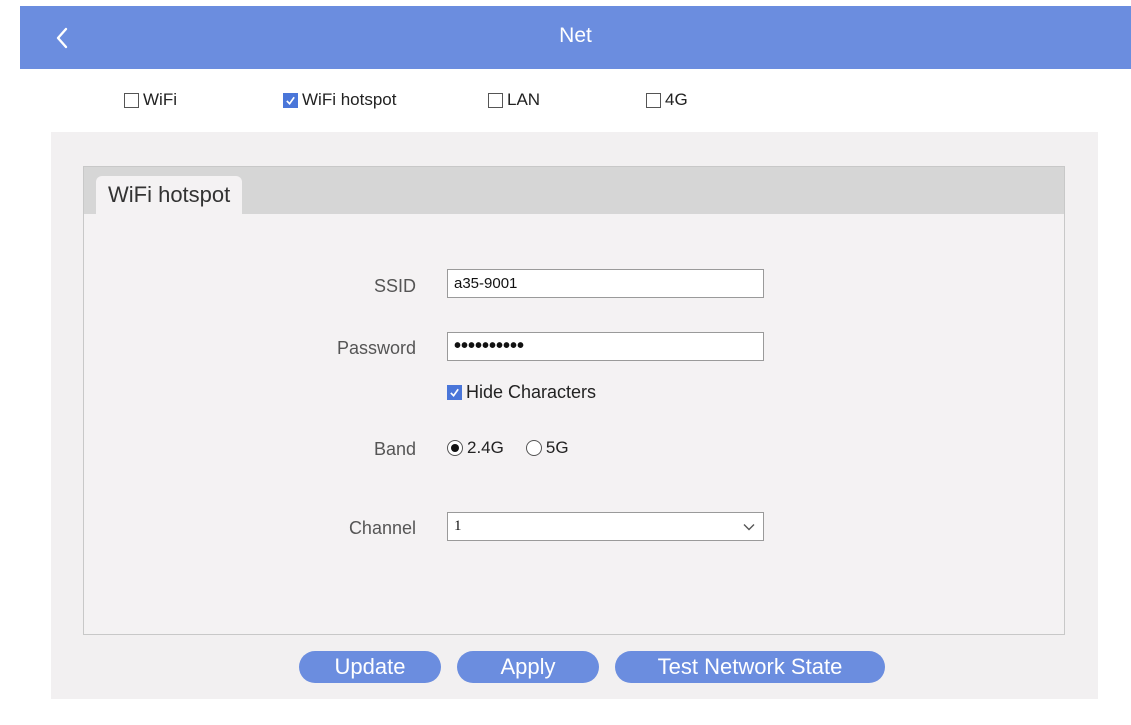  I want to click on checkbox-wifi-hotspot, so click(290, 100).